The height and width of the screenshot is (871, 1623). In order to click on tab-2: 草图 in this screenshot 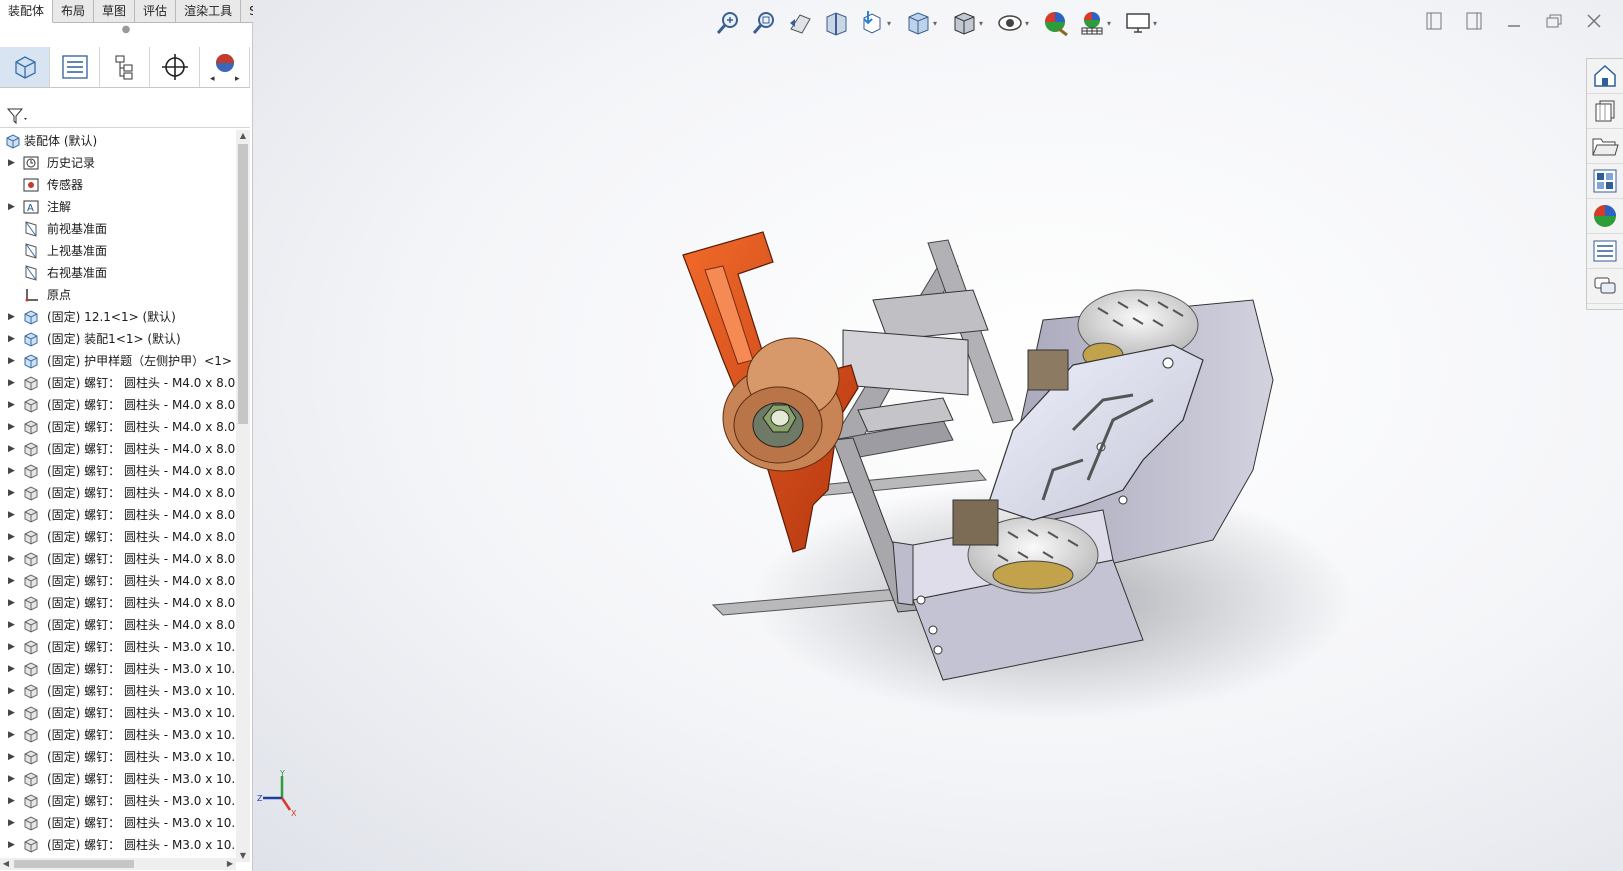, I will do `click(115, 11)`.